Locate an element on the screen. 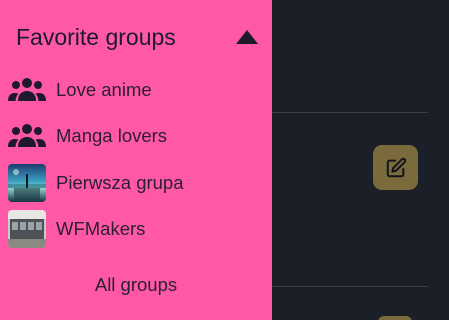  drawer-header: Favorite groups is located at coordinates (136, 37).